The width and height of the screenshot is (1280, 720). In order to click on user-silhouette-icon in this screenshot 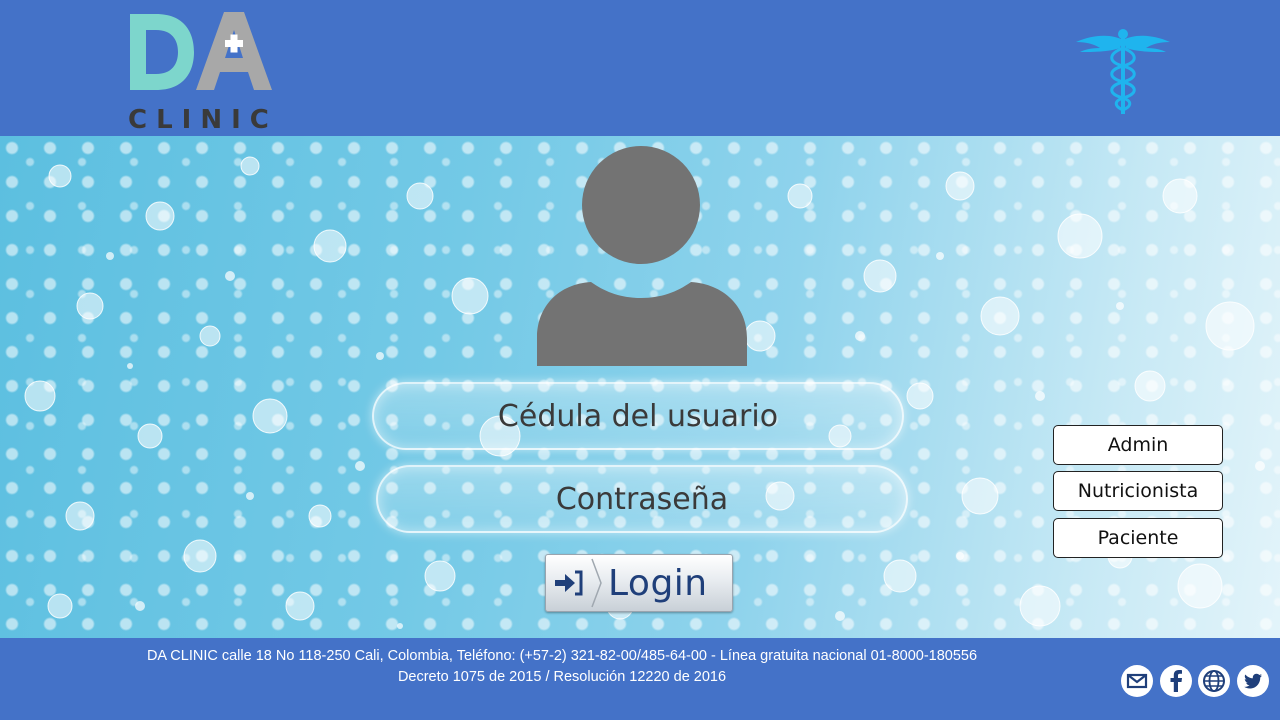, I will do `click(642, 256)`.